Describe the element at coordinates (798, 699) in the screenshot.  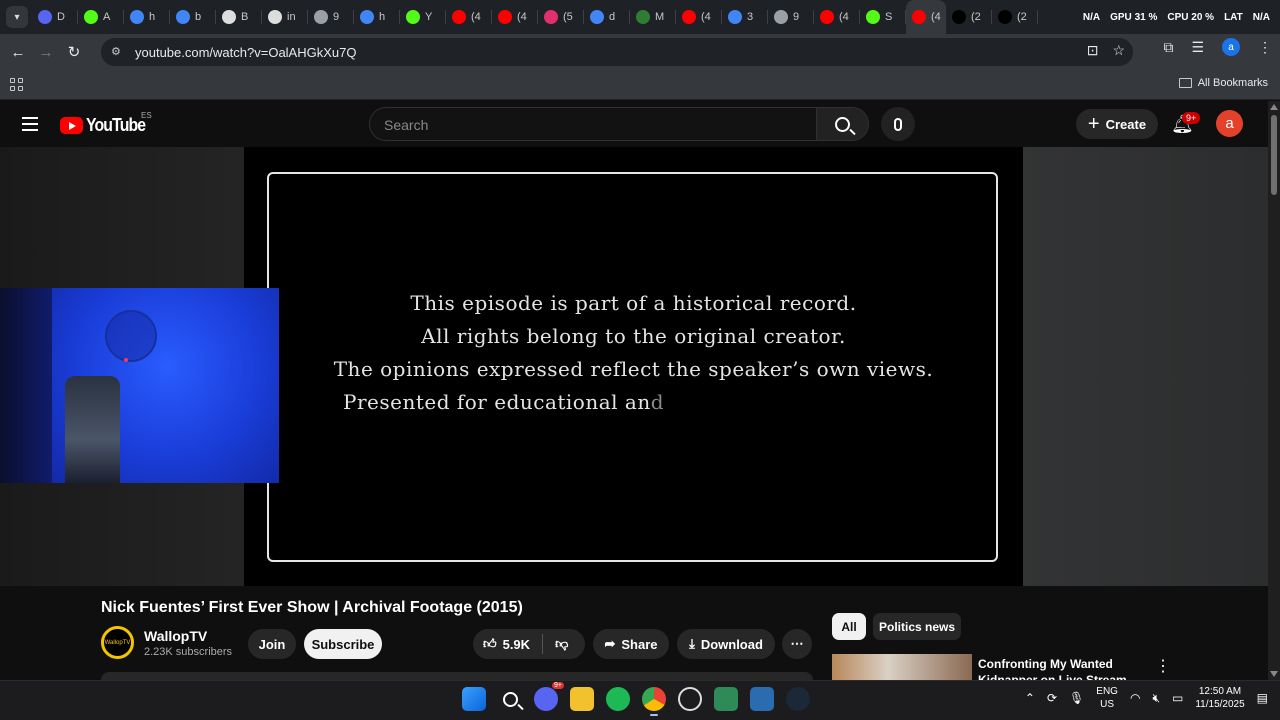
I see `steam-icon` at that location.